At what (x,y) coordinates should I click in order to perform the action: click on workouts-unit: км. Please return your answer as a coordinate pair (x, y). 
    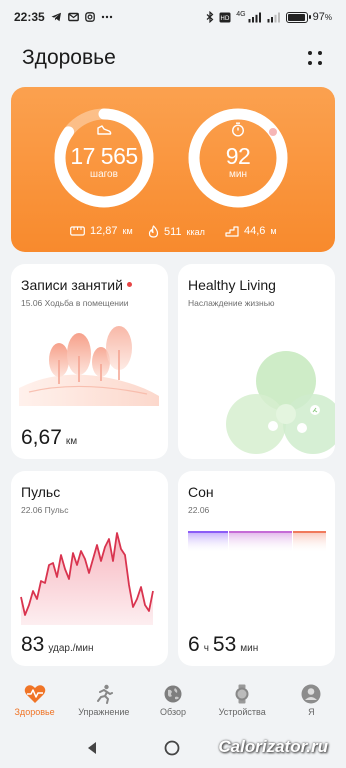
    Looking at the image, I should click on (71, 441).